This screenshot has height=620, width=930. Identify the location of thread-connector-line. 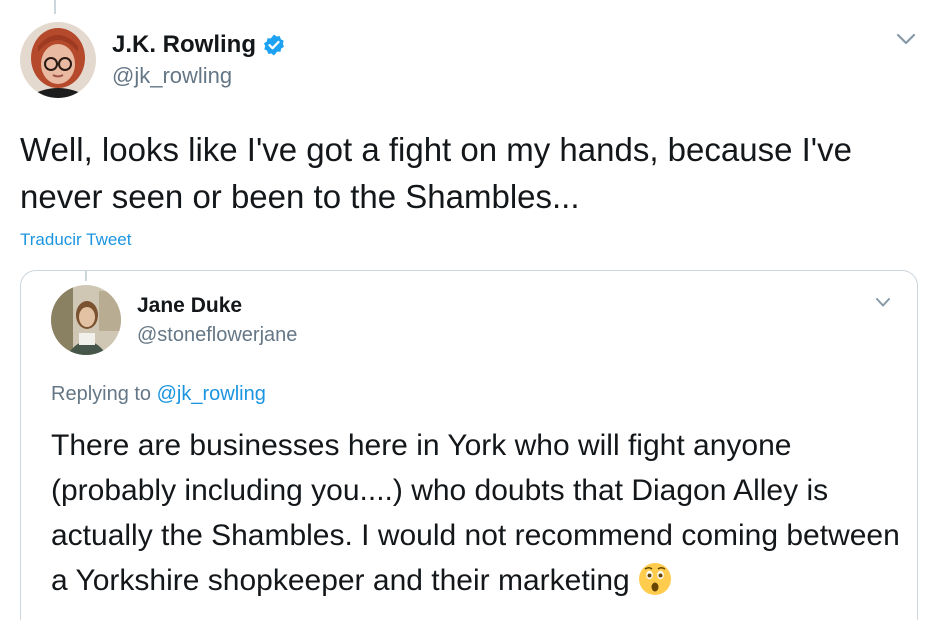
(55, 7).